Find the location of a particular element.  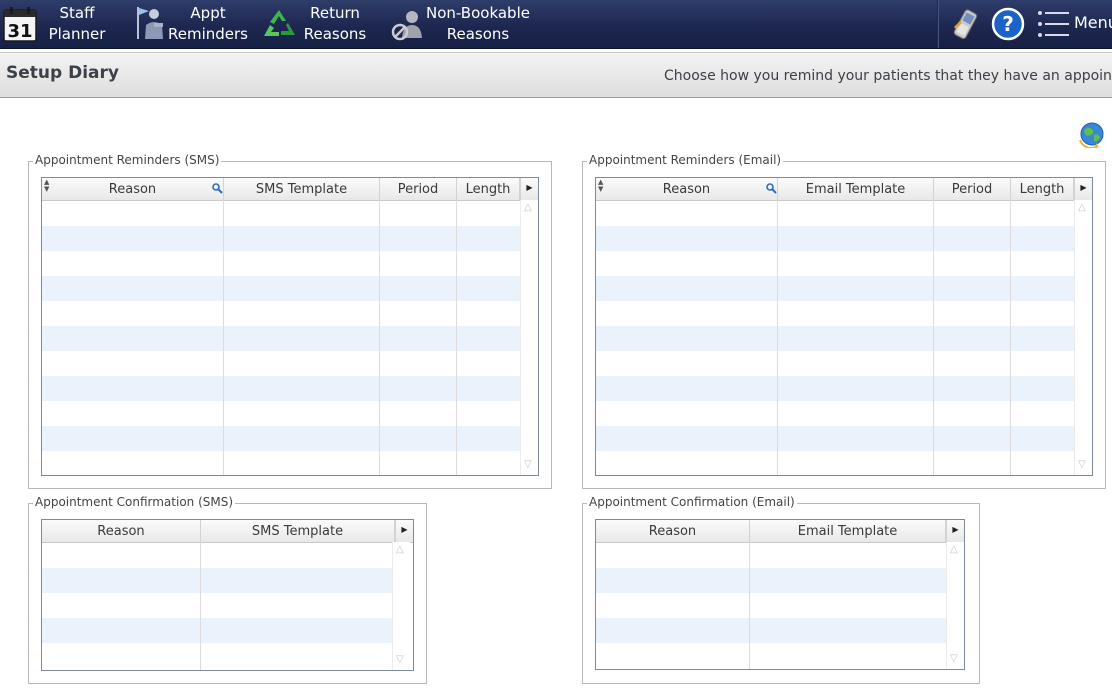

flag-person-icon is located at coordinates (150, 23).